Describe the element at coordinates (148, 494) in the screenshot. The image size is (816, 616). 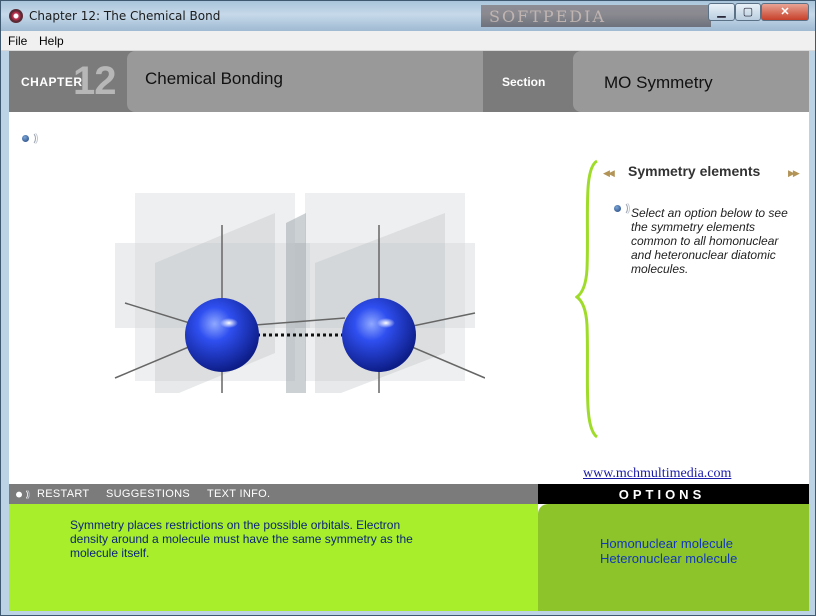
I see `suggestions-button: SUGGESTIONS` at that location.